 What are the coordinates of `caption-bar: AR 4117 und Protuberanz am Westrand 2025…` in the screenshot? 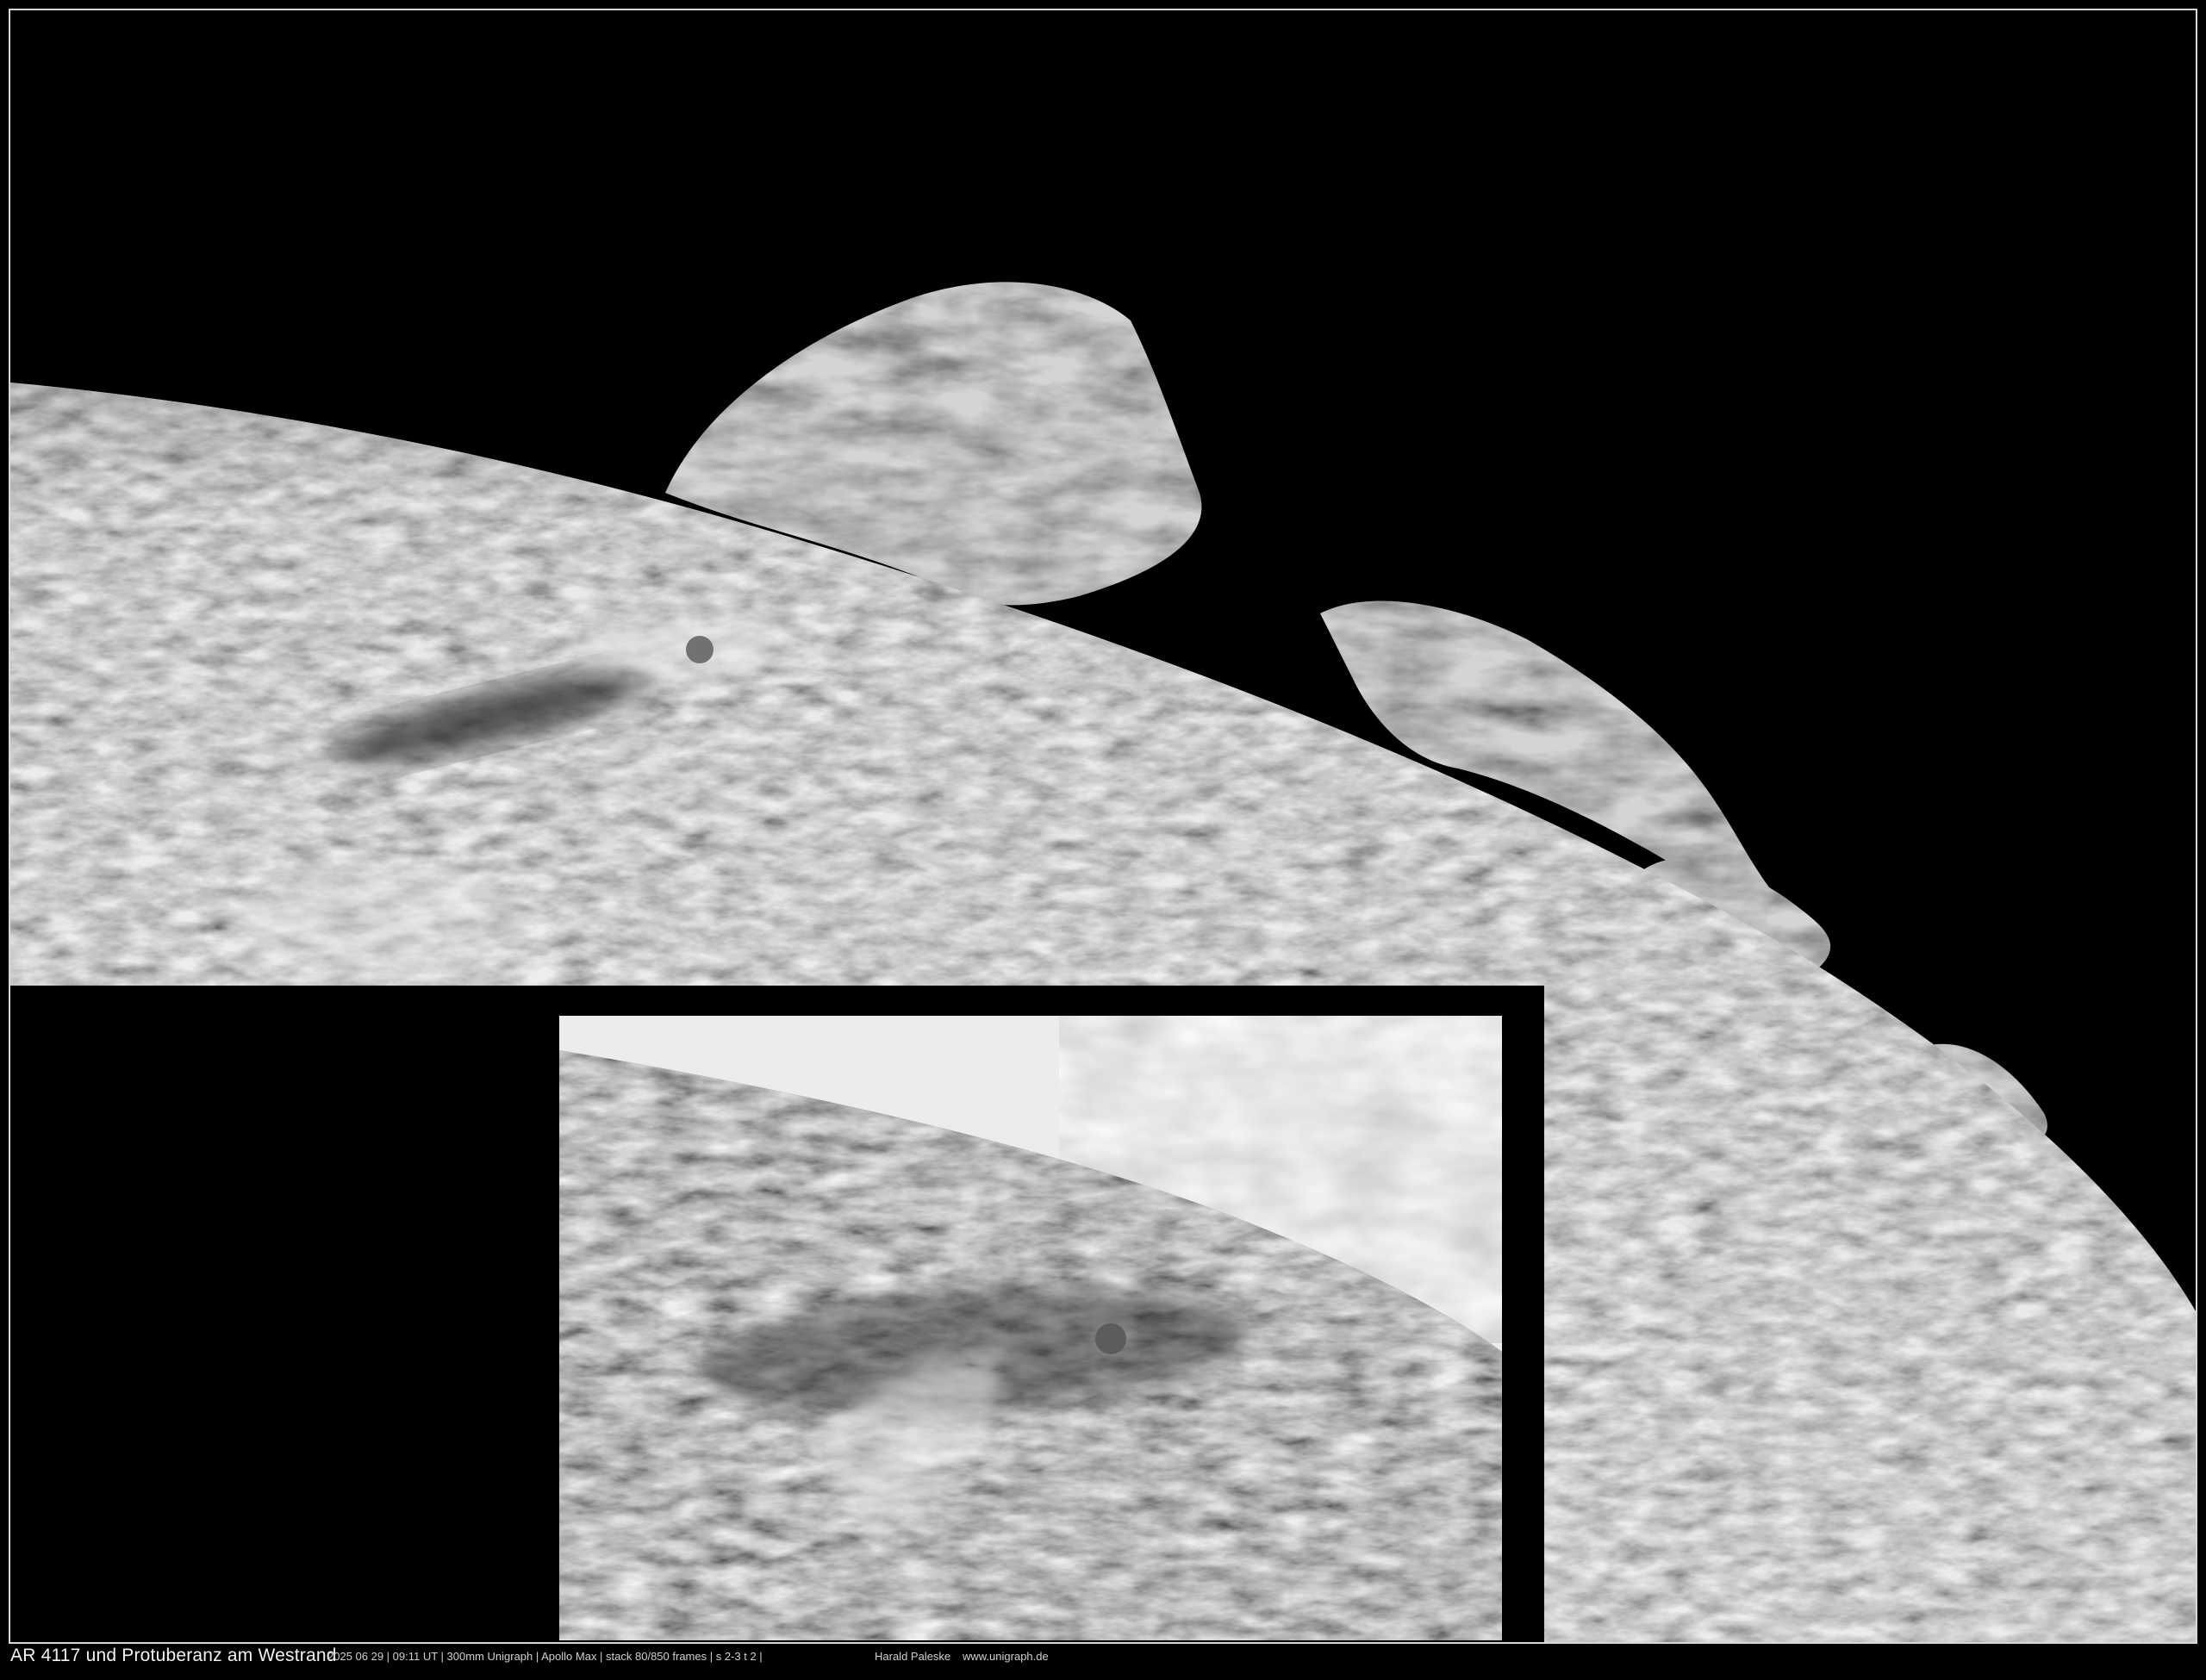 It's located at (1103, 1660).